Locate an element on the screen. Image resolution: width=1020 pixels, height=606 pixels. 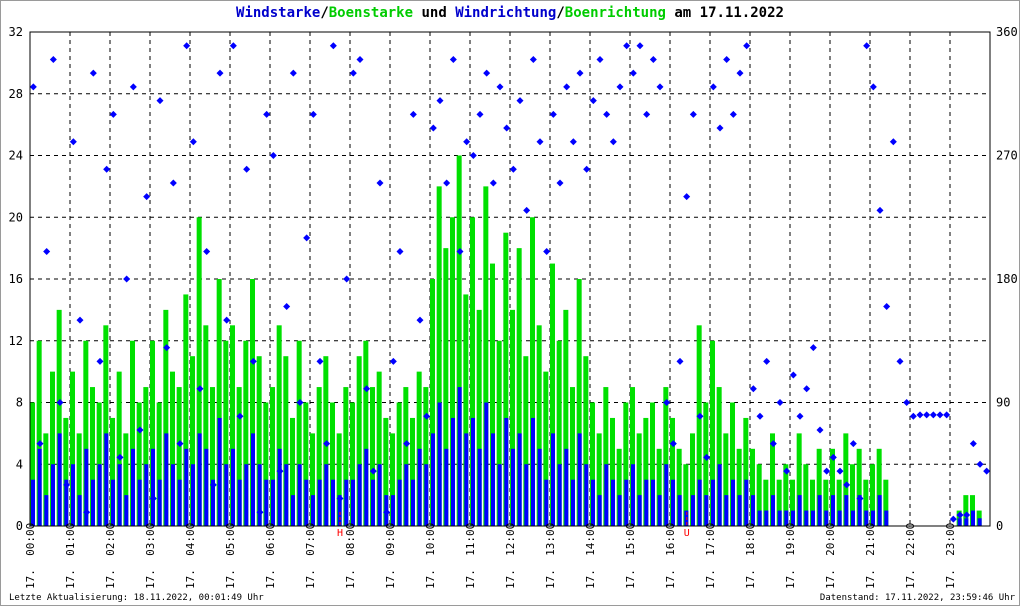
data-state-text: Datenstand: 17.11.2022, 23:59:46 Uhr is located at coordinates (917, 598).